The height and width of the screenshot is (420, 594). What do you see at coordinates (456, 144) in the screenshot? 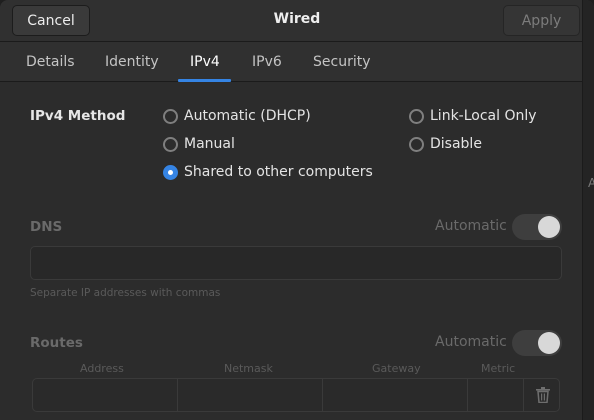
I see `radio-label: Disable` at bounding box center [456, 144].